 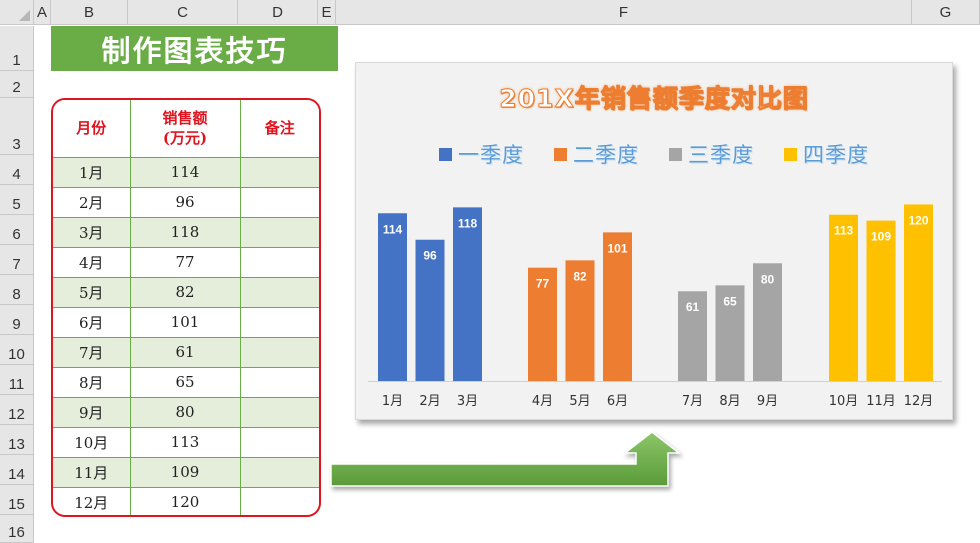 What do you see at coordinates (729, 401) in the screenshot?
I see `x-tick-label: 8月` at bounding box center [729, 401].